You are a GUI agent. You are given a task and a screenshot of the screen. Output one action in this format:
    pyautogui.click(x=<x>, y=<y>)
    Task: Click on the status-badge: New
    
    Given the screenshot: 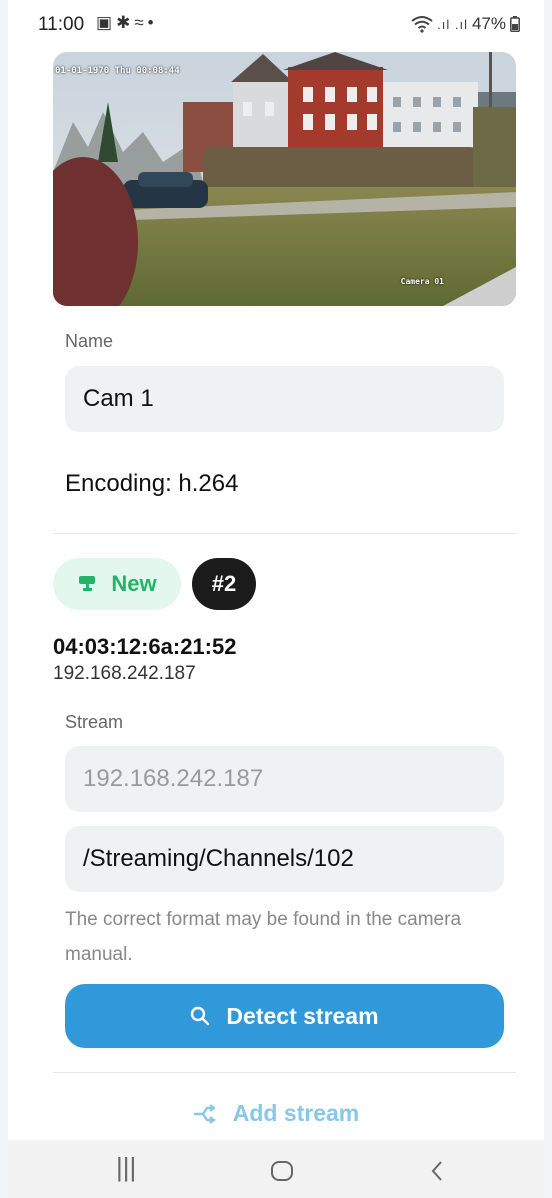 What is the action you would take?
    pyautogui.click(x=117, y=584)
    